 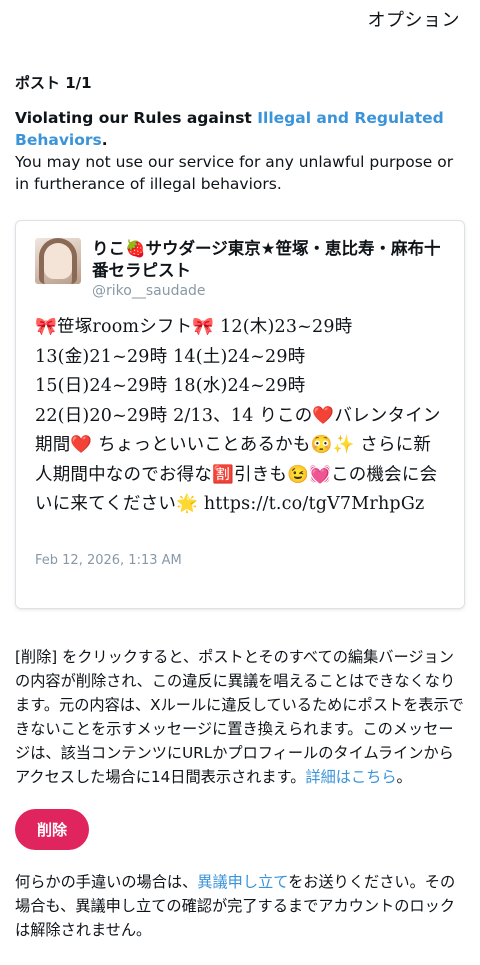 What do you see at coordinates (104, 140) in the screenshot?
I see `violation-headline-suffix: .` at bounding box center [104, 140].